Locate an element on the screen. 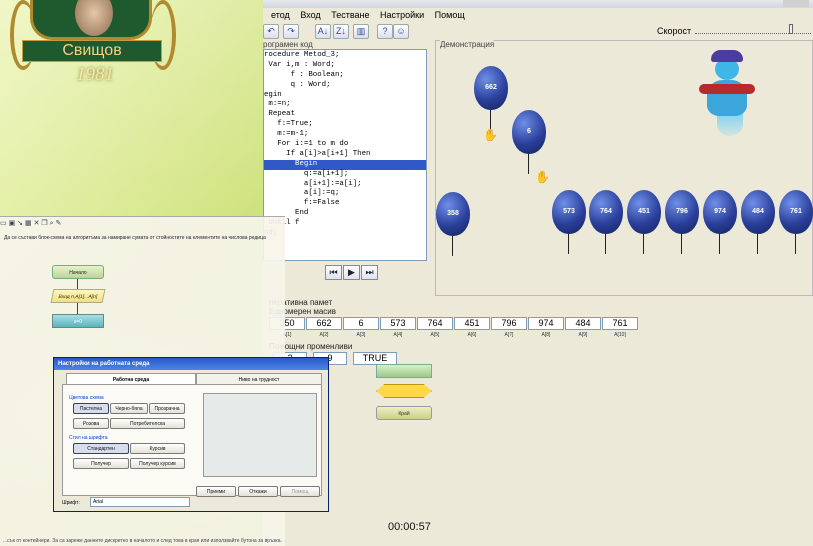 The height and width of the screenshot is (546, 813). code-line: Begin is located at coordinates (345, 164).